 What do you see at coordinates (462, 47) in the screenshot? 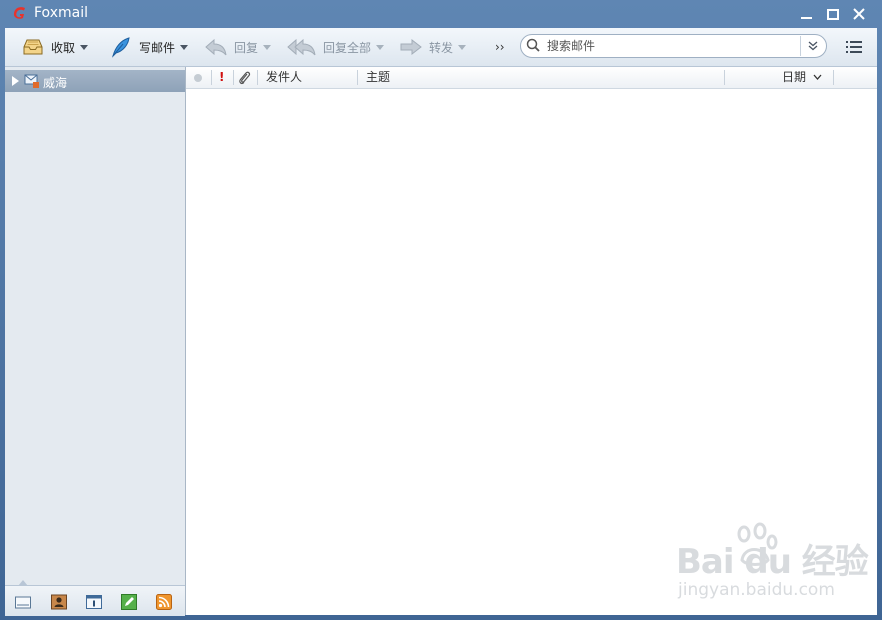
I see `forward-dropdown-icon` at bounding box center [462, 47].